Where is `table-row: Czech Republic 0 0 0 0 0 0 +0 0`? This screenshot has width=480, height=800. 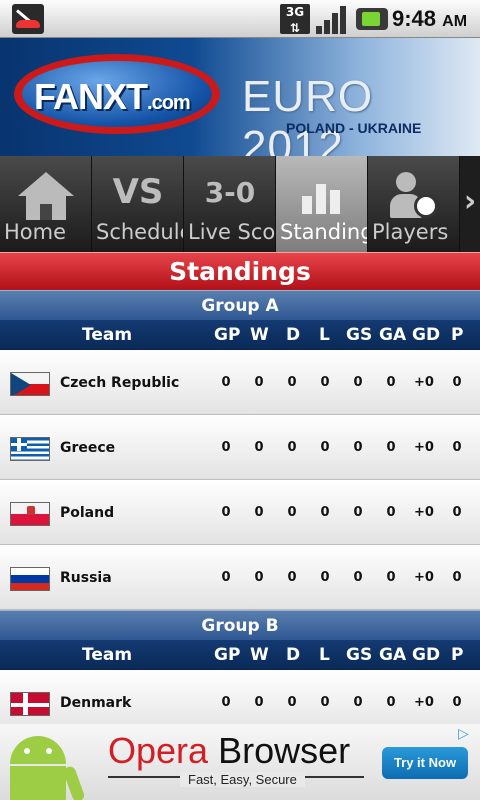
table-row: Czech Republic 0 0 0 0 0 0 +0 0 is located at coordinates (240, 382).